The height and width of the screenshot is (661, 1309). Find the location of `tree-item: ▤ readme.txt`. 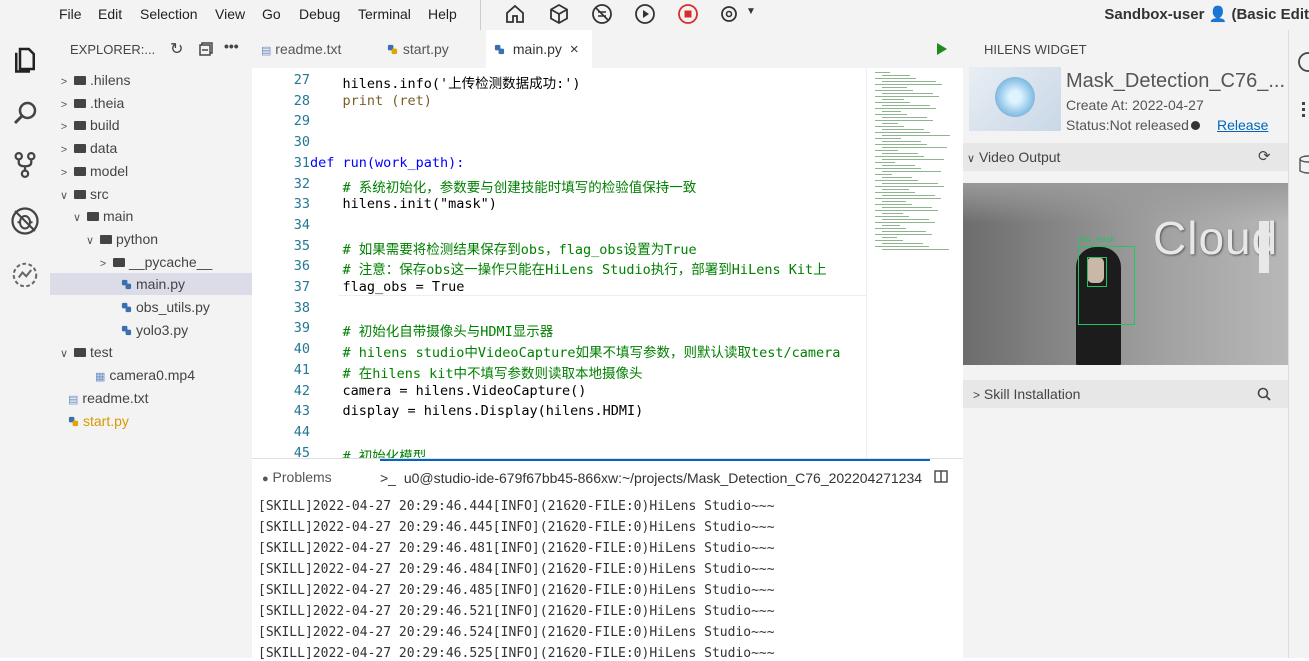

tree-item: ▤ readme.txt is located at coordinates (151, 398).